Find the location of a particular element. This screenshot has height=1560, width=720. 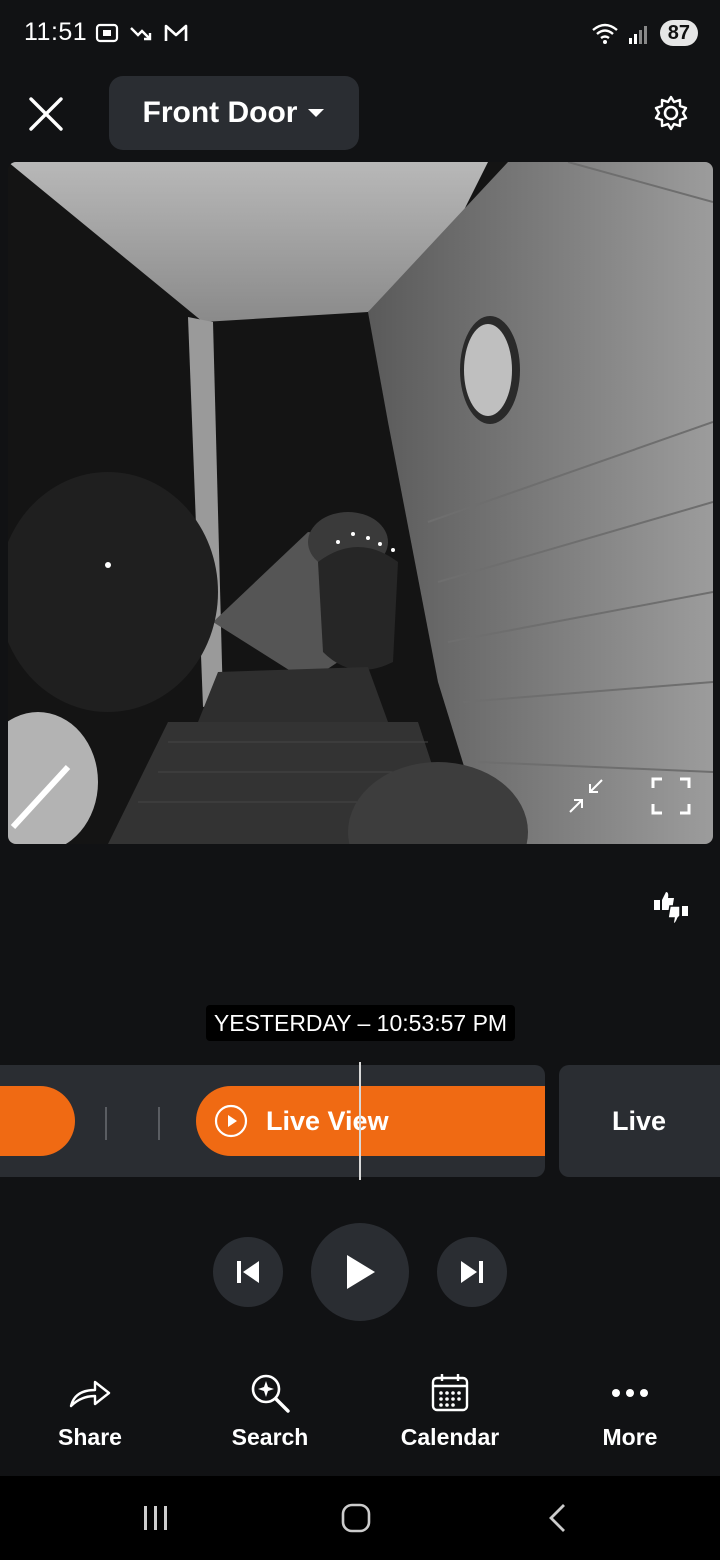

recent-apps-icon is located at coordinates (155, 1518).